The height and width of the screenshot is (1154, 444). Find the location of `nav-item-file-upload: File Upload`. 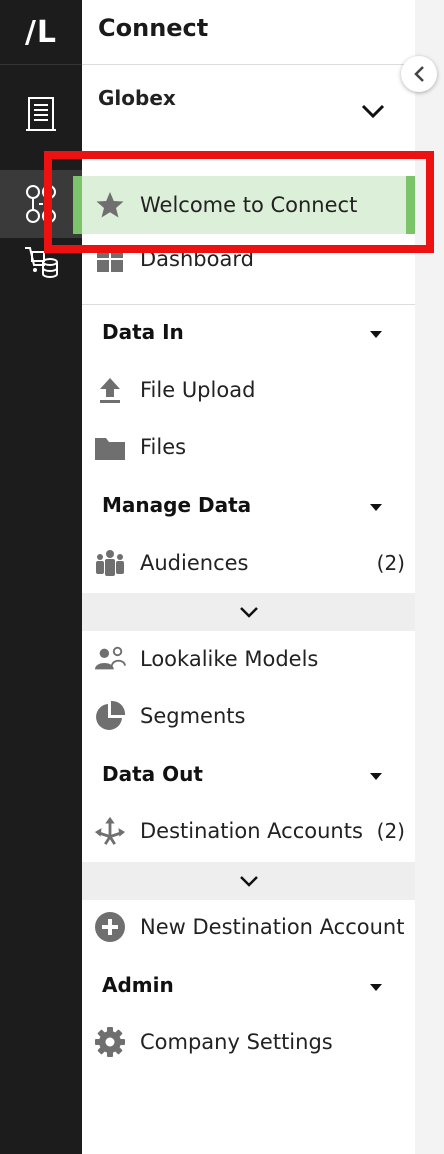

nav-item-file-upload: File Upload is located at coordinates (248, 390).